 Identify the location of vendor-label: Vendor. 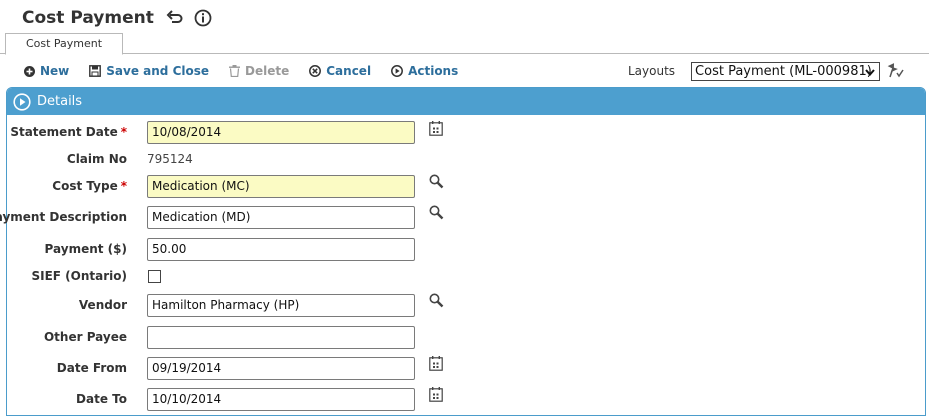
(102, 305).